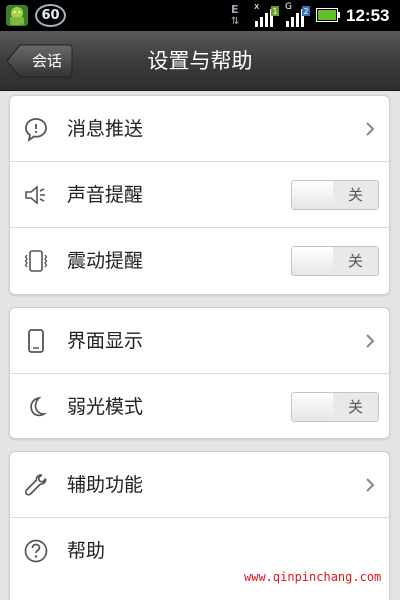 This screenshot has width=400, height=600. What do you see at coordinates (105, 261) in the screenshot?
I see `row-label: 震动提醒` at bounding box center [105, 261].